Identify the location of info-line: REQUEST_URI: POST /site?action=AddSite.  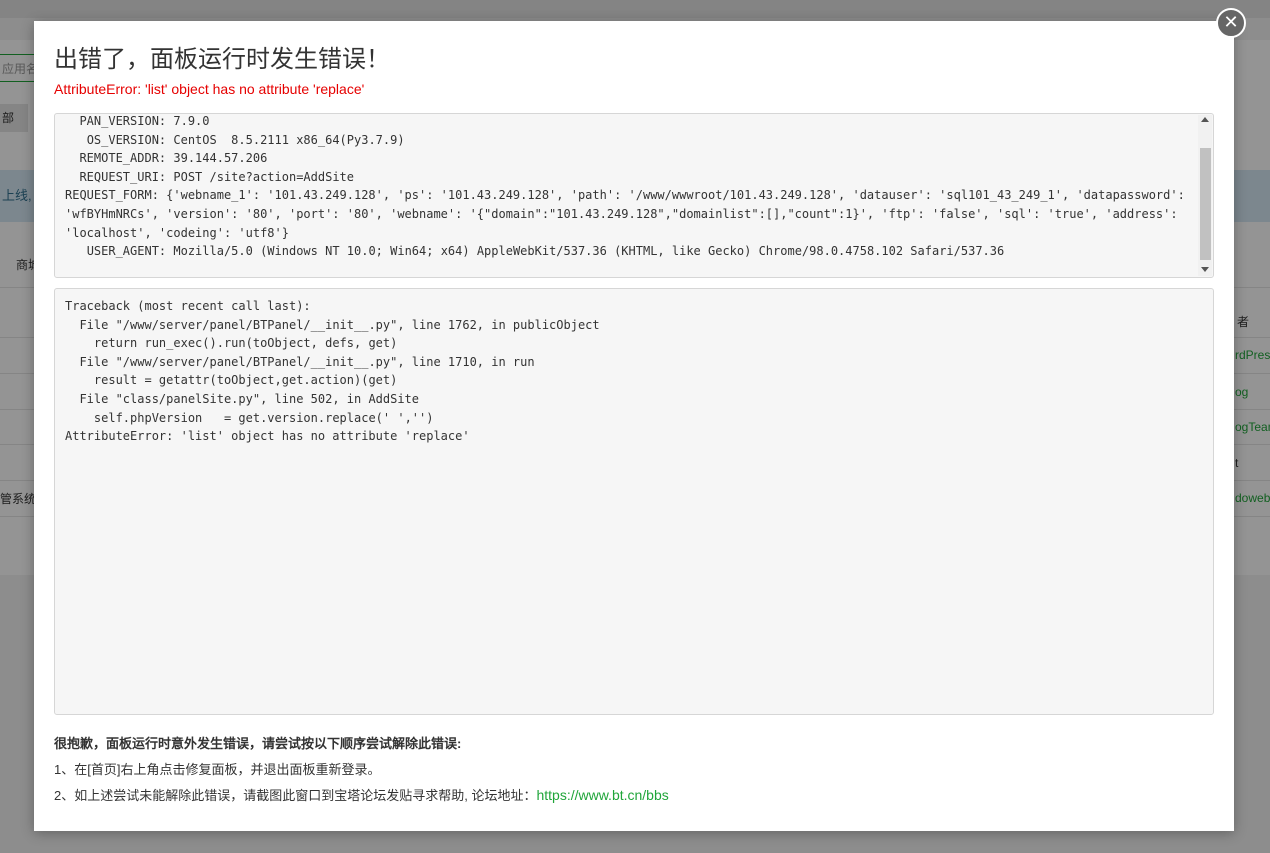
(209, 176).